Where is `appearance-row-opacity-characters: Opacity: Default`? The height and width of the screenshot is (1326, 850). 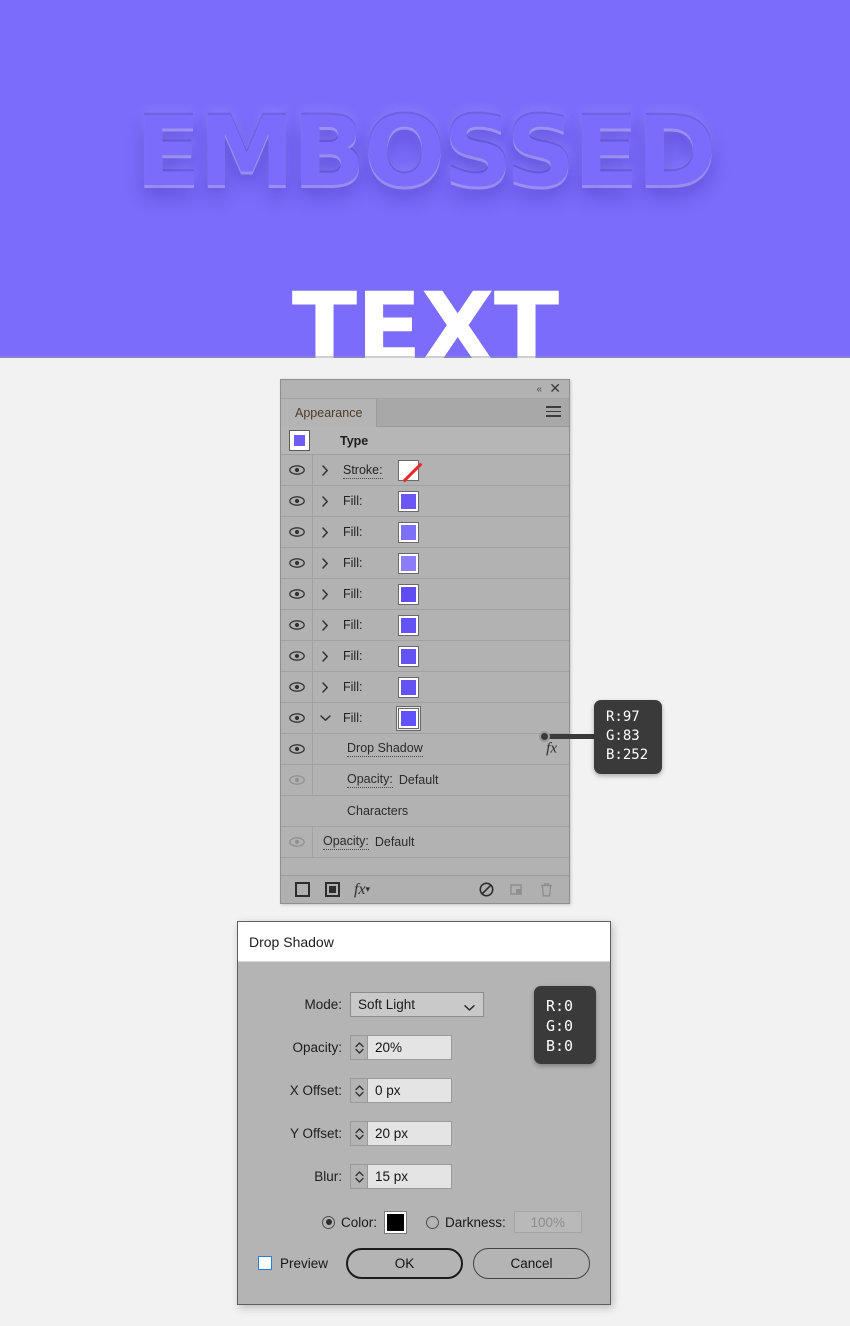 appearance-row-opacity-characters: Opacity: Default is located at coordinates (425, 842).